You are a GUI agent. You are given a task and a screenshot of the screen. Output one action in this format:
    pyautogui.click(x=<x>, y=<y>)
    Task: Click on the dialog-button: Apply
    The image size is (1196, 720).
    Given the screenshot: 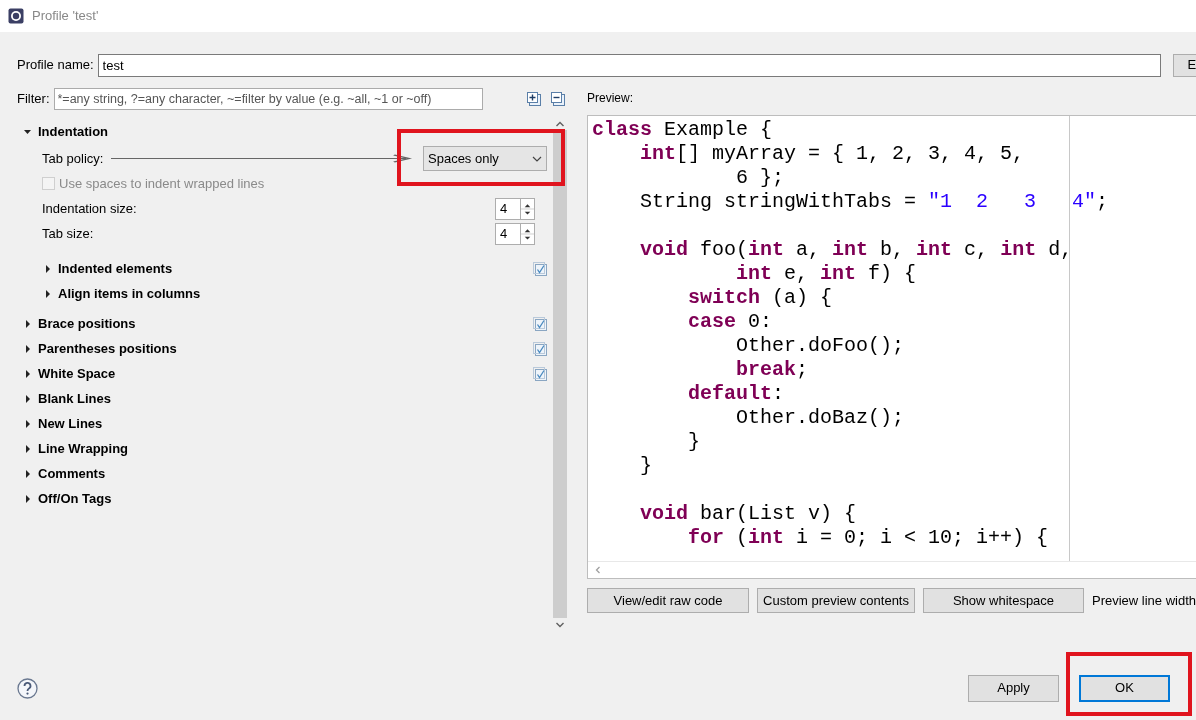 What is the action you would take?
    pyautogui.click(x=1013, y=688)
    